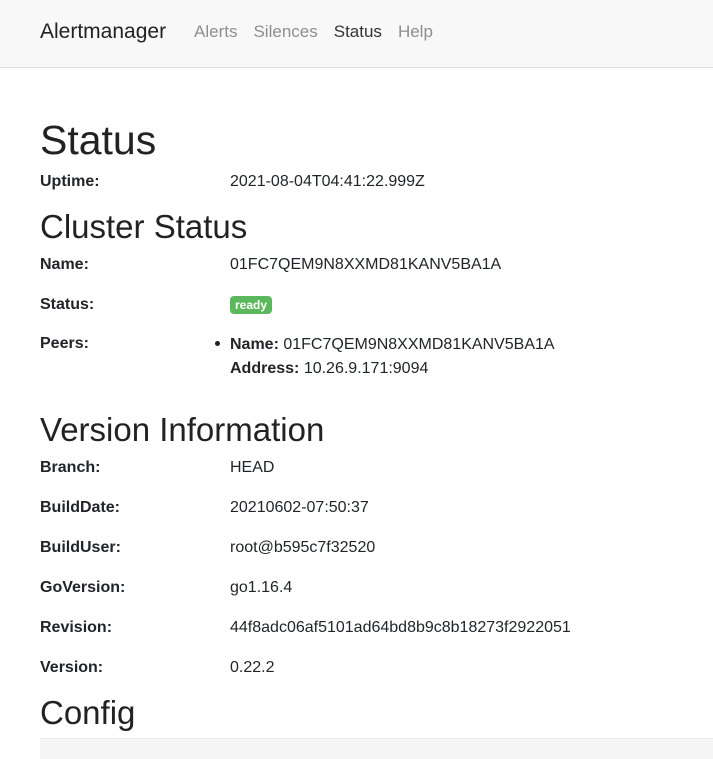 The image size is (713, 759). I want to click on status-badge: ready, so click(251, 305).